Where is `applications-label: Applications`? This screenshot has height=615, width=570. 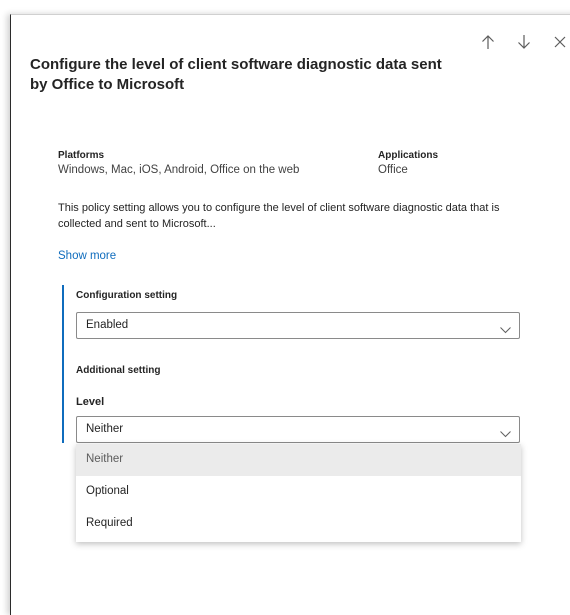 applications-label: Applications is located at coordinates (408, 155).